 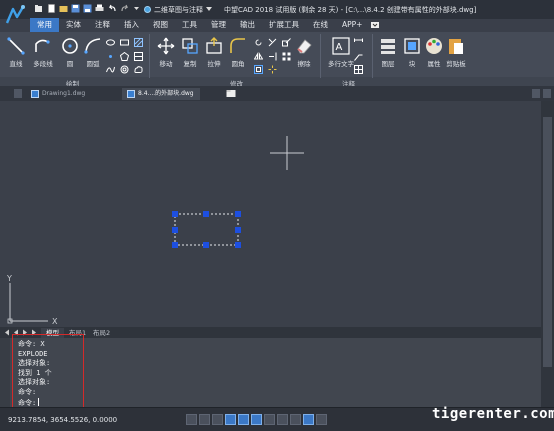 I want to click on highlight-annotation-box, so click(x=48, y=372).